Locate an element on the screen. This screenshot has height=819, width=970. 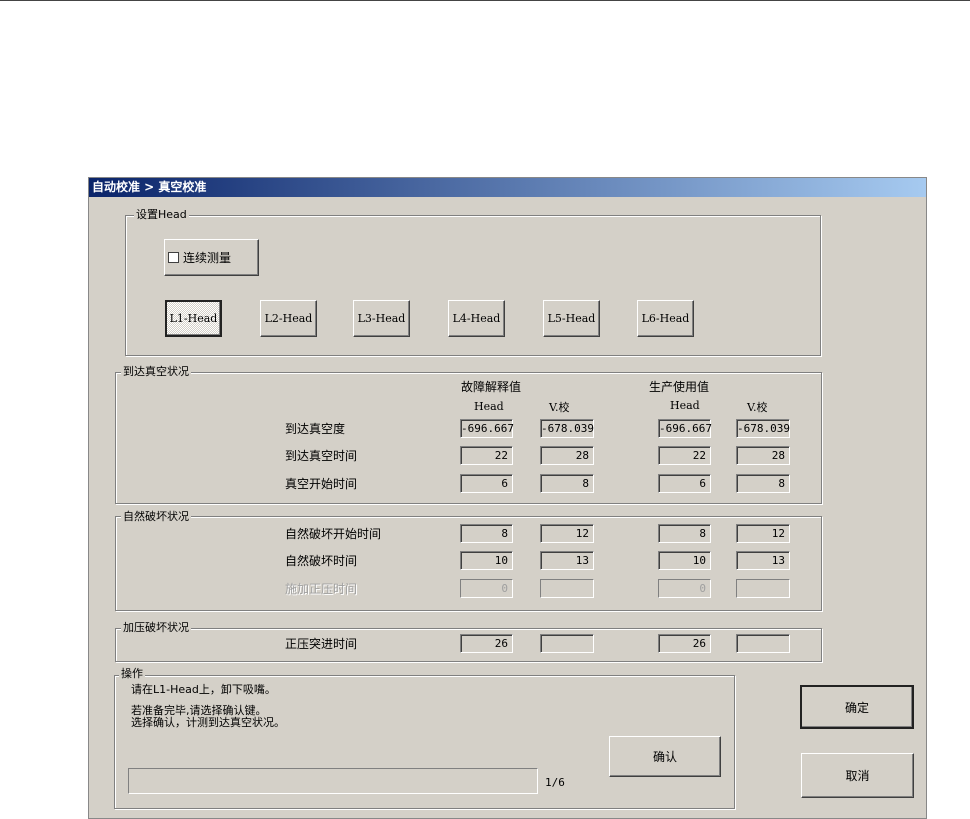
continuous-measure-checkbox: 连续测量 is located at coordinates (211, 257).